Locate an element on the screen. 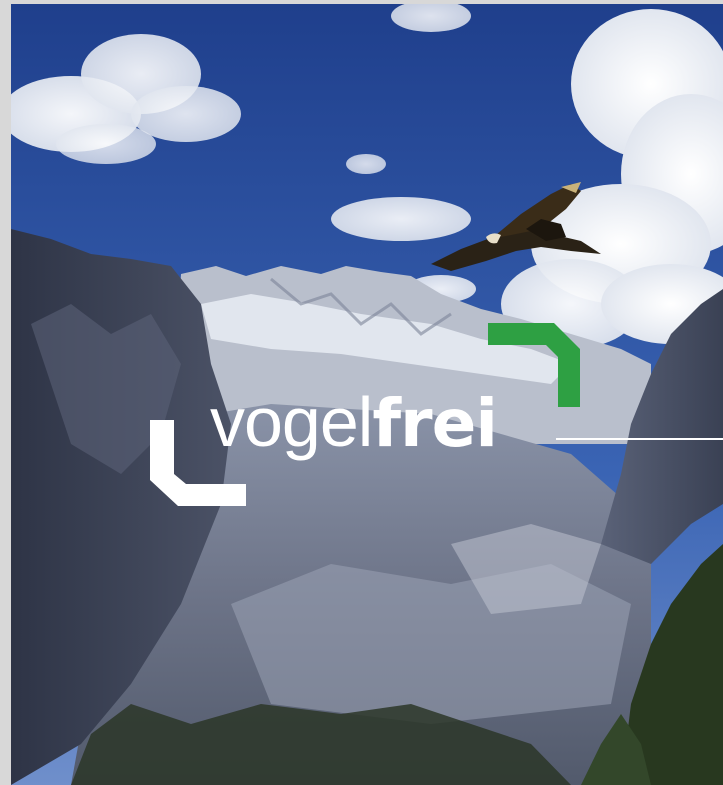 This screenshot has height=785, width=723. brand-wordmark: vogelfrei is located at coordinates (354, 423).